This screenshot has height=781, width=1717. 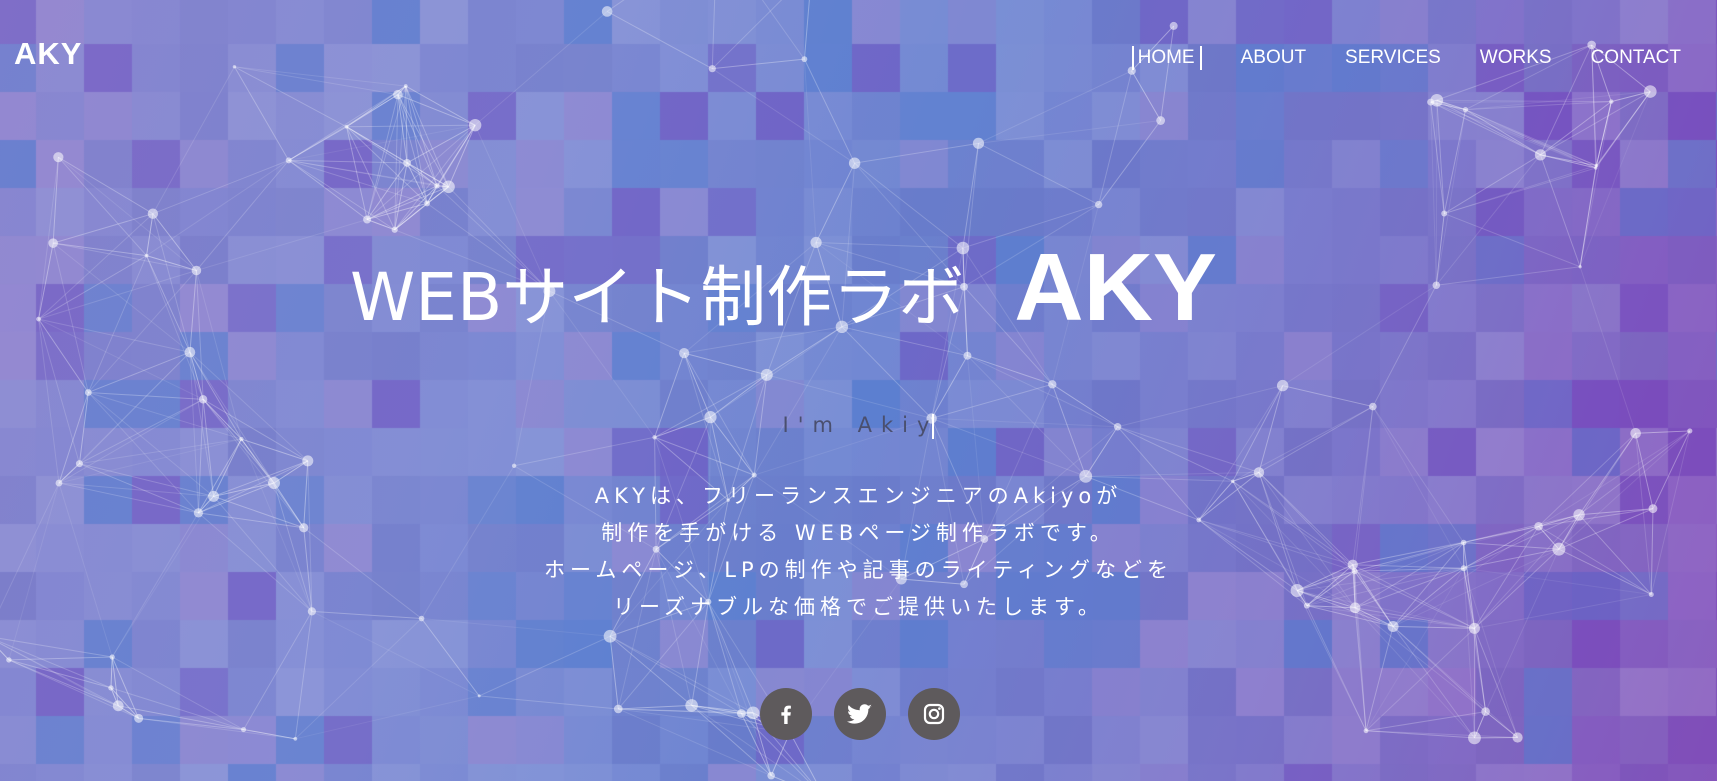 I want to click on hero-title-brand: AKY, so click(x=1115, y=287).